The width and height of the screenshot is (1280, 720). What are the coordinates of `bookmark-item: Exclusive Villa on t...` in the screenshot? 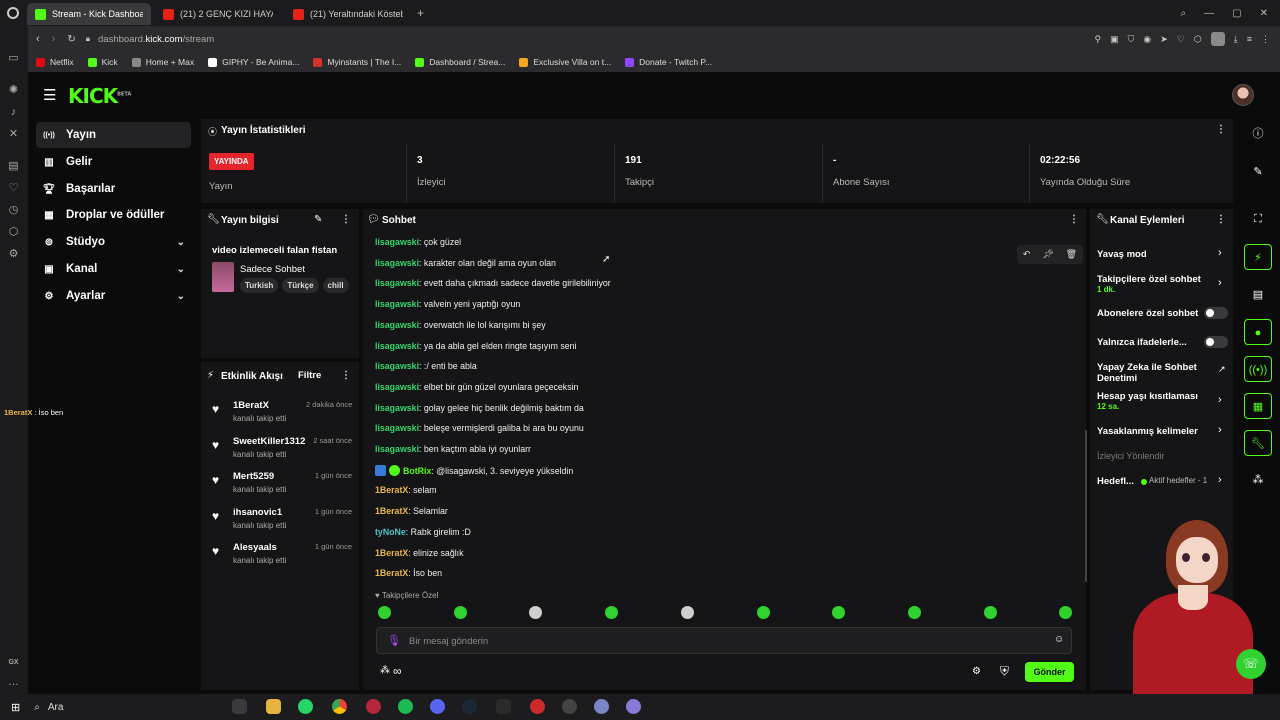 It's located at (565, 62).